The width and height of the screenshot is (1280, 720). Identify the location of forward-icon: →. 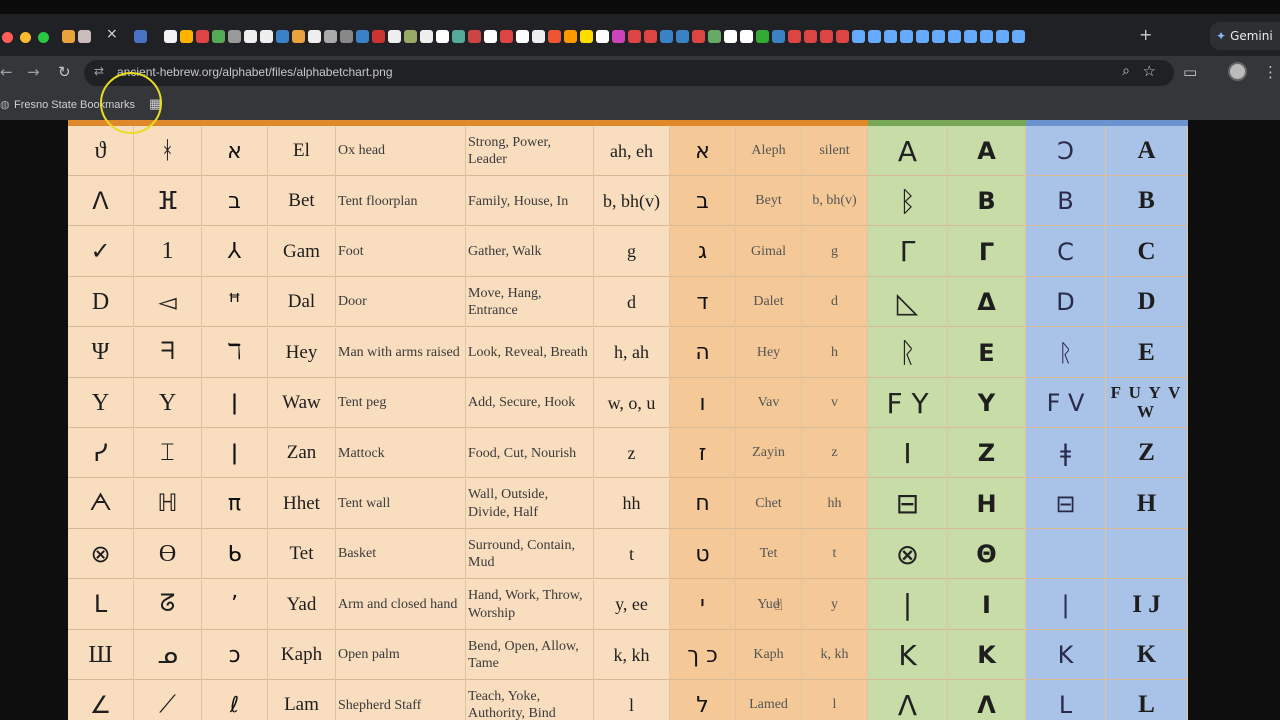
(33, 72).